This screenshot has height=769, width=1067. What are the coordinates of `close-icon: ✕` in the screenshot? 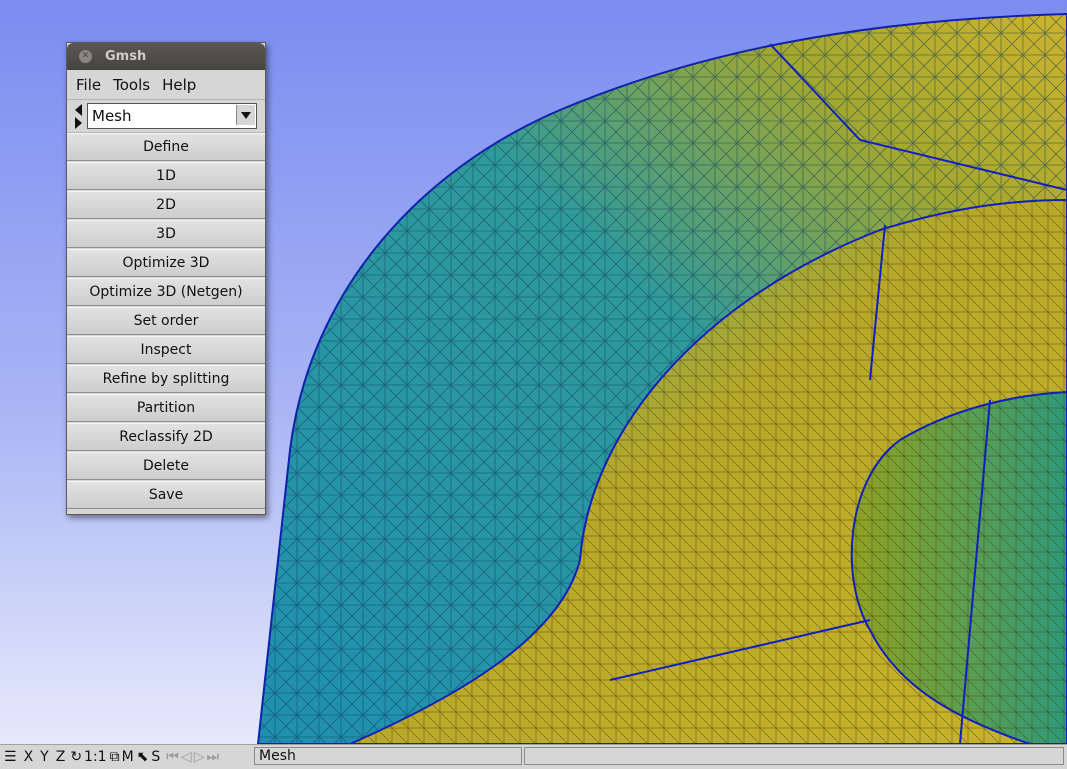 It's located at (85, 56).